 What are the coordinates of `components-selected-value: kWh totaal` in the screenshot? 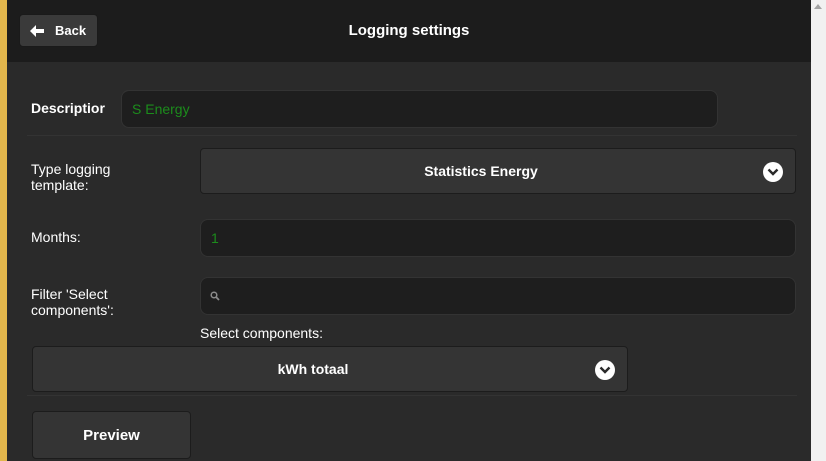 It's located at (313, 369).